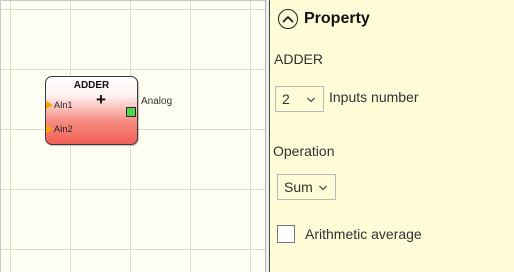 This screenshot has width=514, height=272. Describe the element at coordinates (299, 99) in the screenshot. I see `inputs-number-select: 2` at that location.